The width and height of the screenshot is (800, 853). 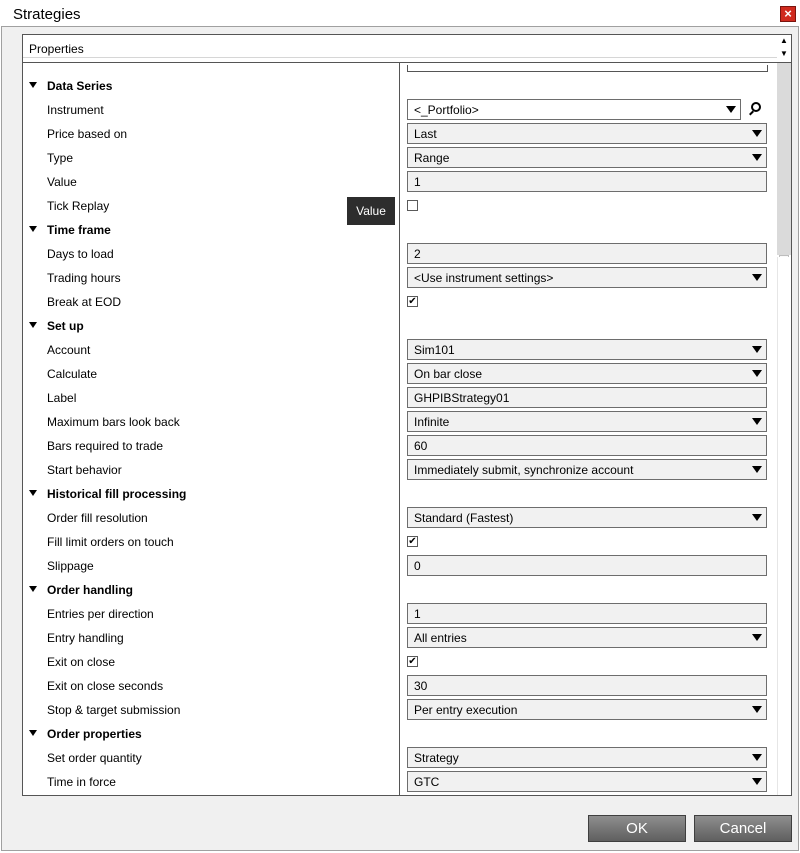 What do you see at coordinates (400, 734) in the screenshot?
I see `category-order-properties: Order properties` at bounding box center [400, 734].